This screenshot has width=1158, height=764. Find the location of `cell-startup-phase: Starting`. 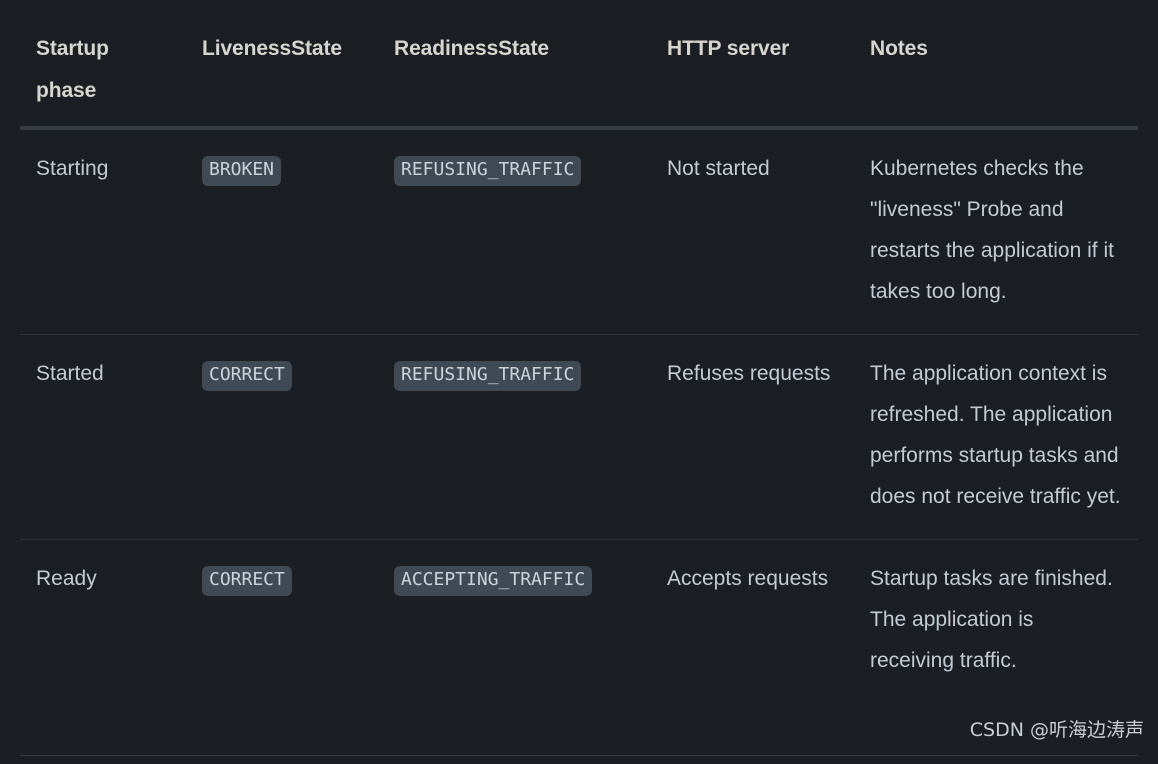

cell-startup-phase: Starting is located at coordinates (103, 231).